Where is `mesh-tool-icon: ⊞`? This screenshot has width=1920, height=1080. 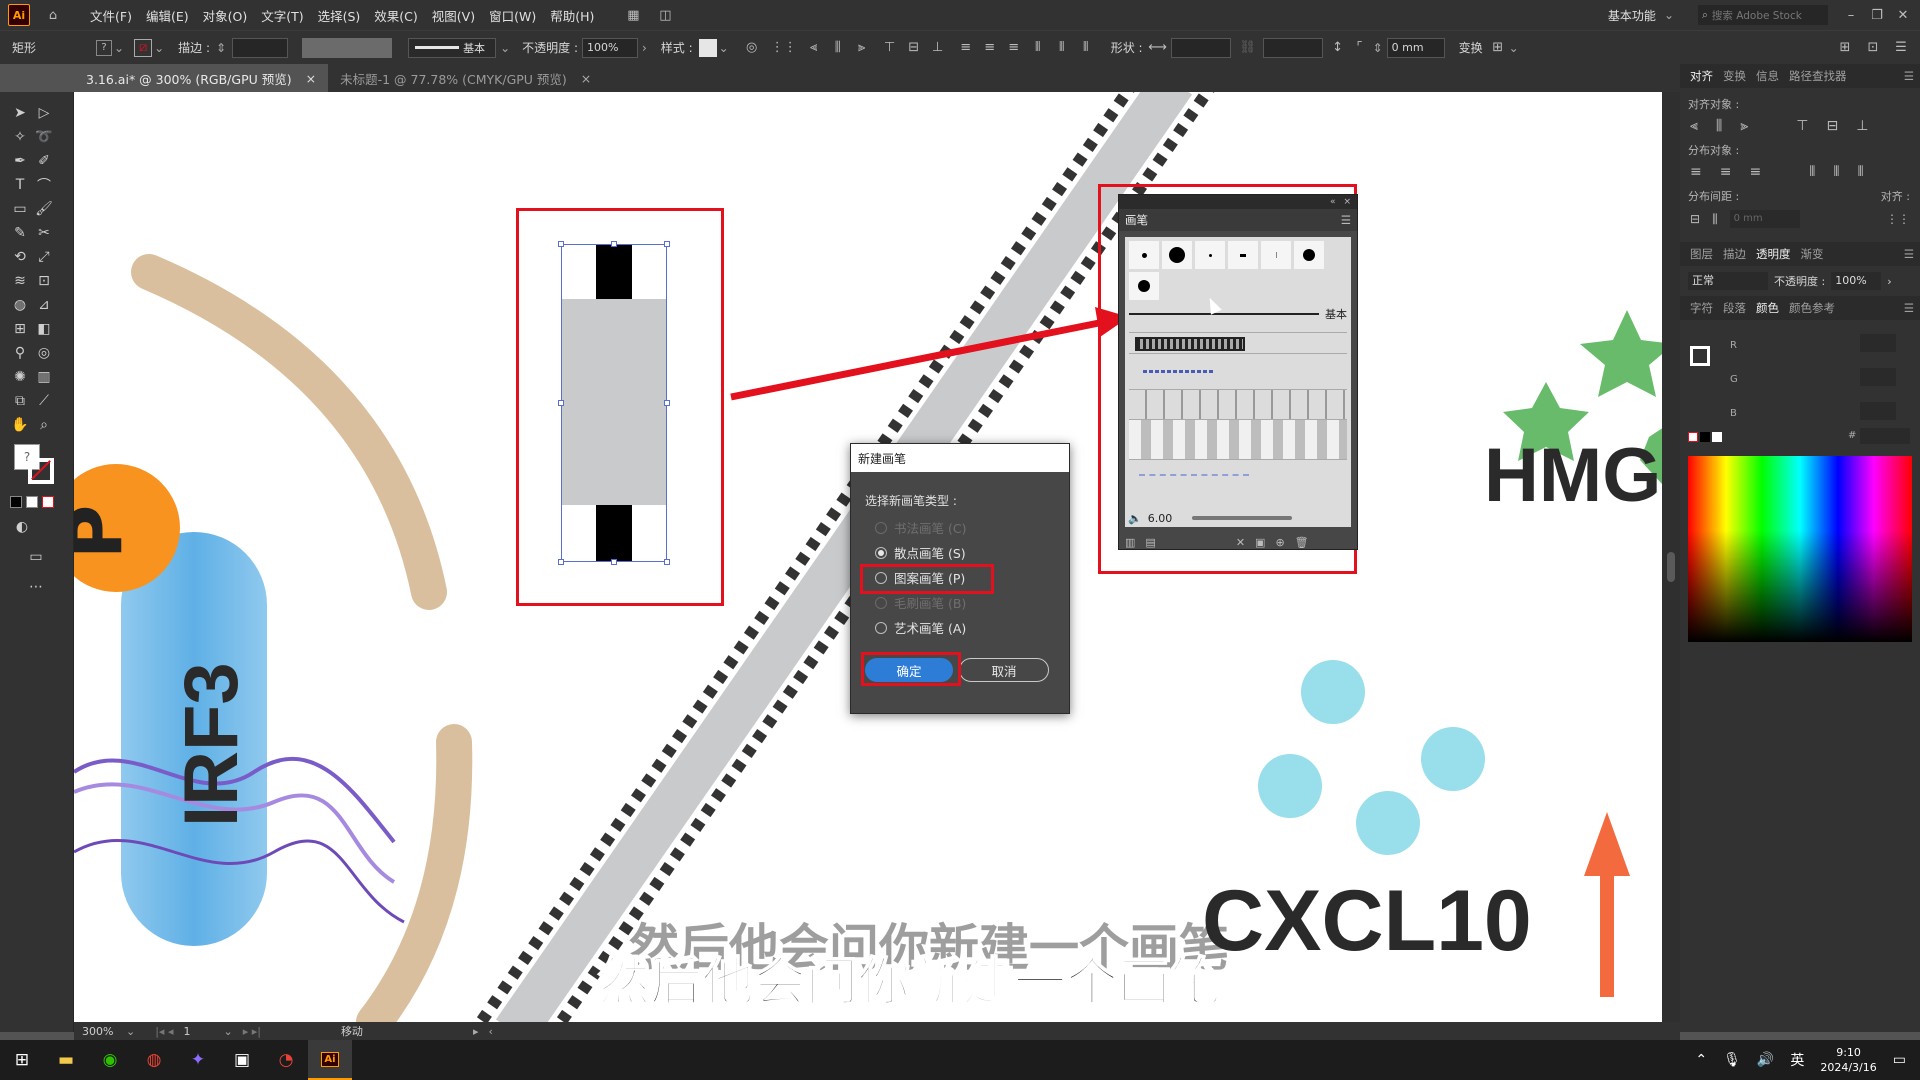 mesh-tool-icon: ⊞ is located at coordinates (20, 329).